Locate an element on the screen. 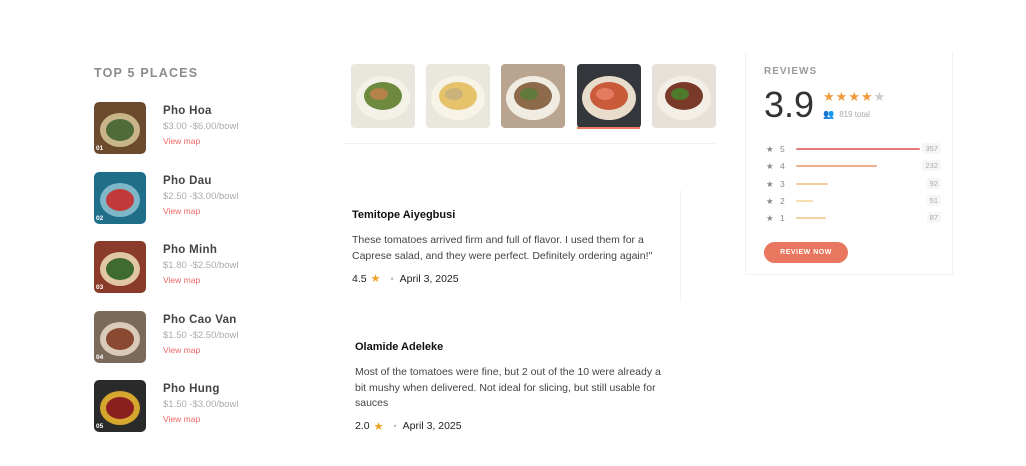 The image size is (1026, 466). total-count: 819 total is located at coordinates (854, 114).